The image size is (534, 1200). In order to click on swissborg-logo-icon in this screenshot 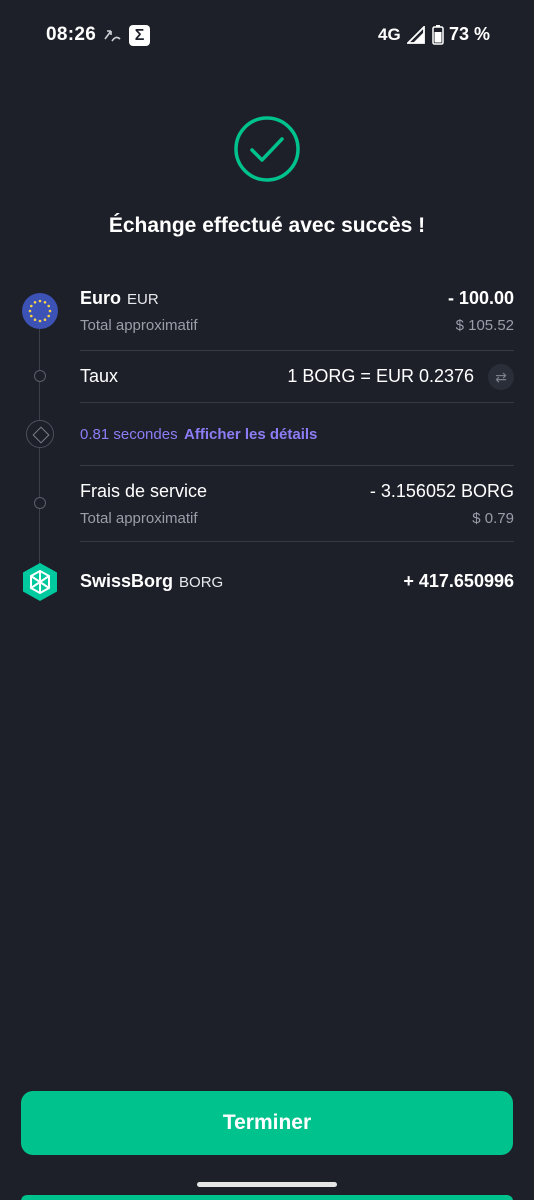, I will do `click(40, 582)`.